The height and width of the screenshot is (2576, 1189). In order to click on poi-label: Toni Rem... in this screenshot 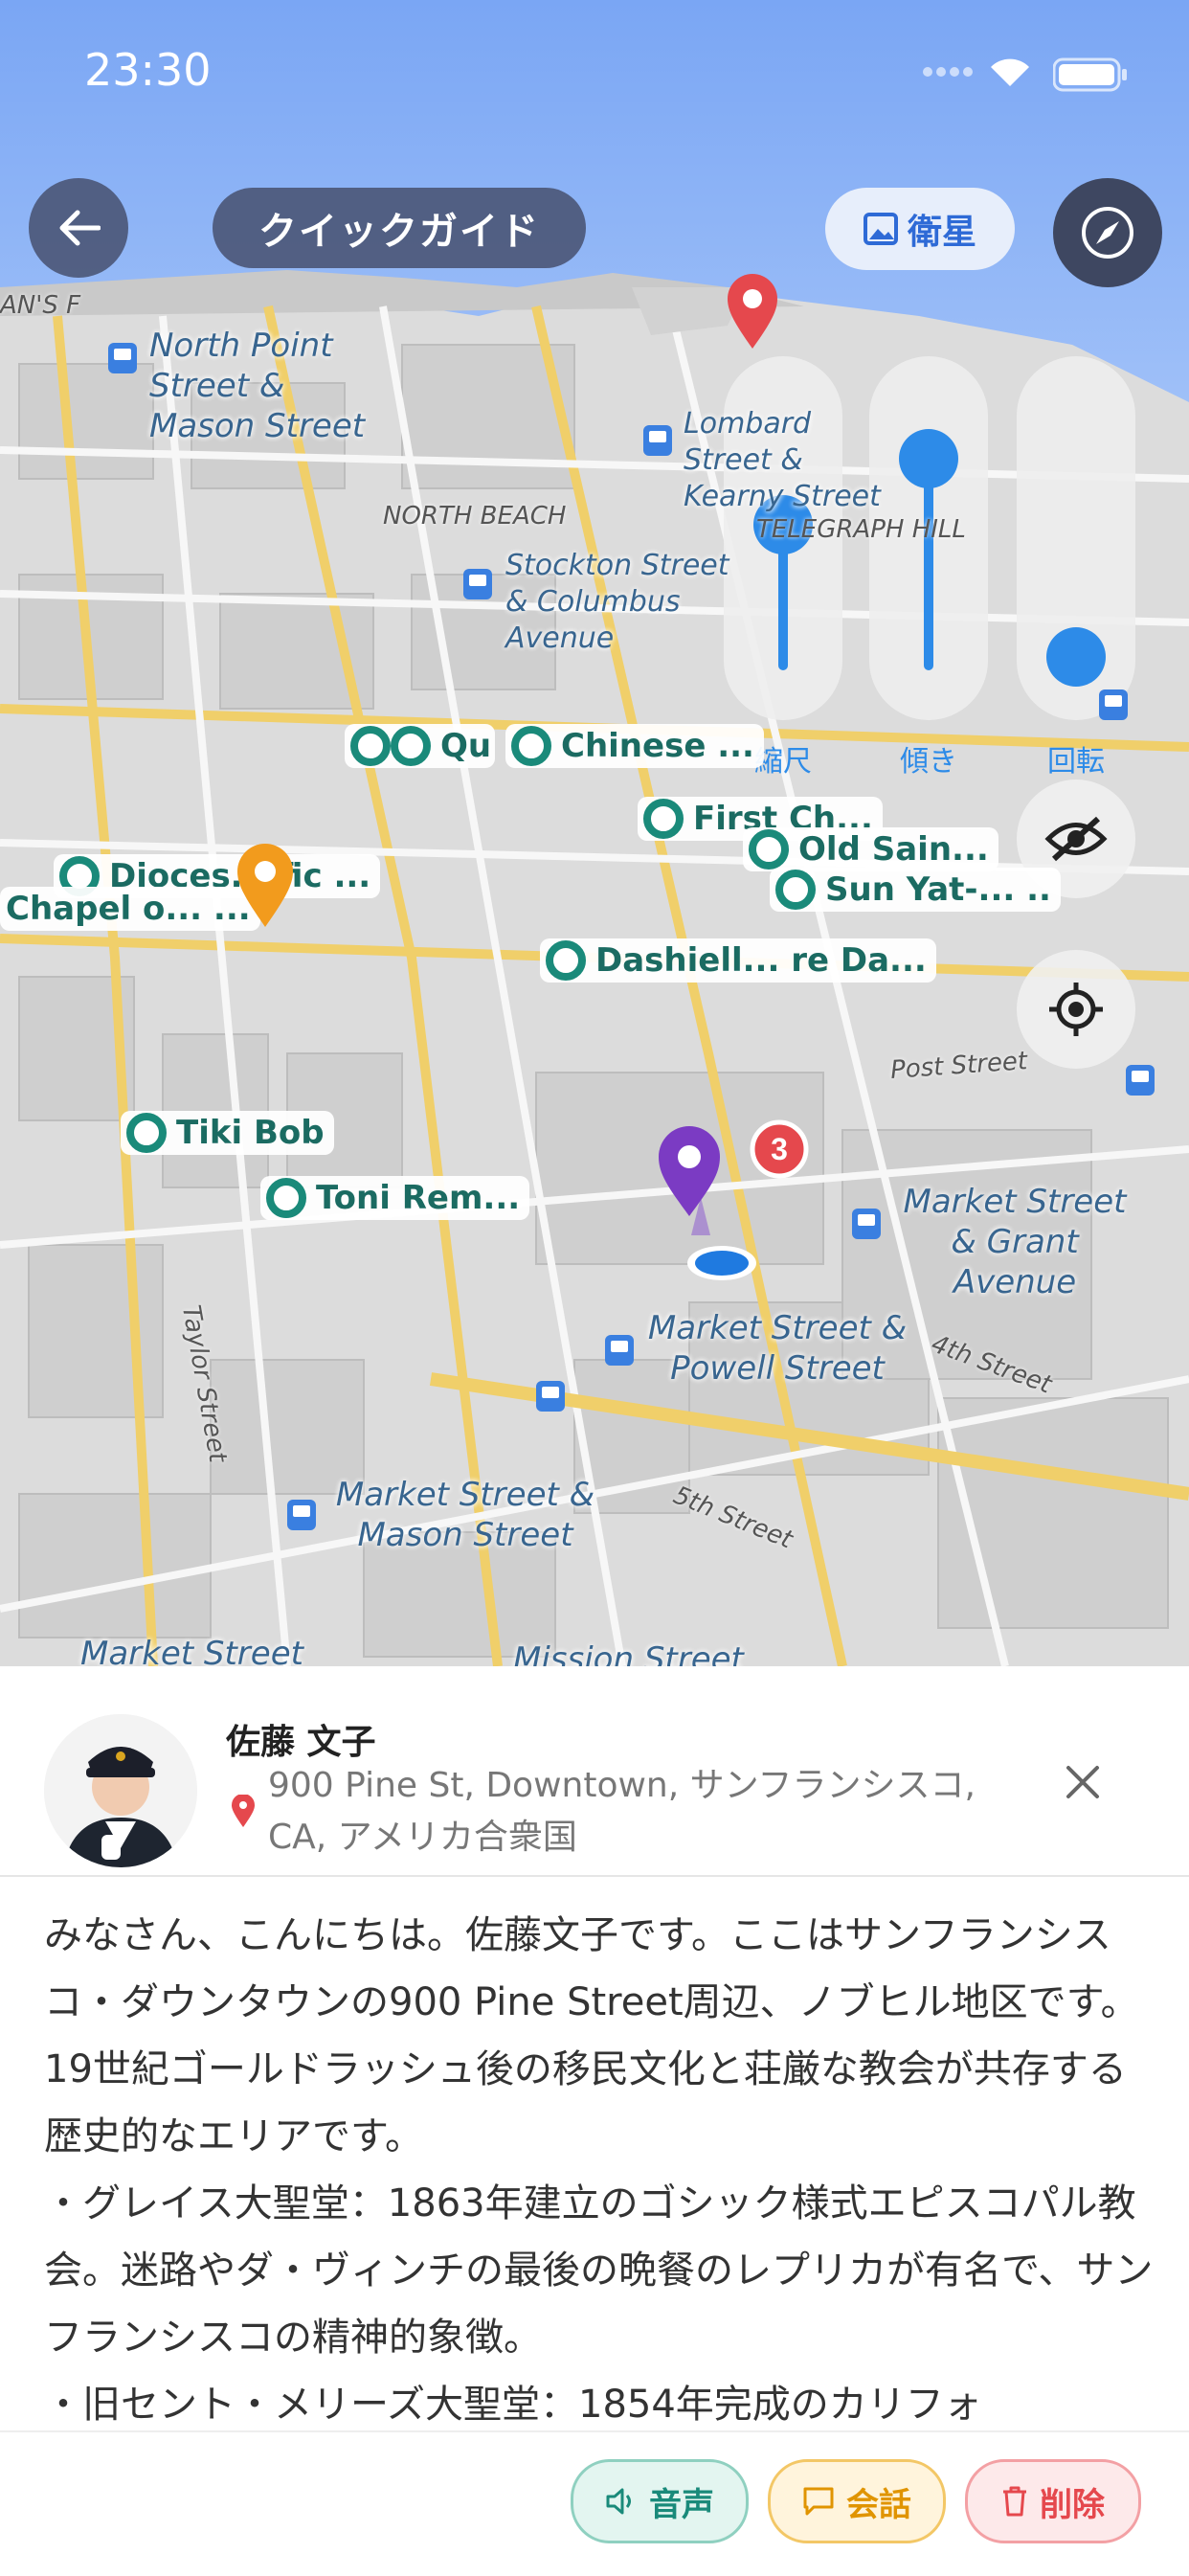, I will do `click(418, 1198)`.